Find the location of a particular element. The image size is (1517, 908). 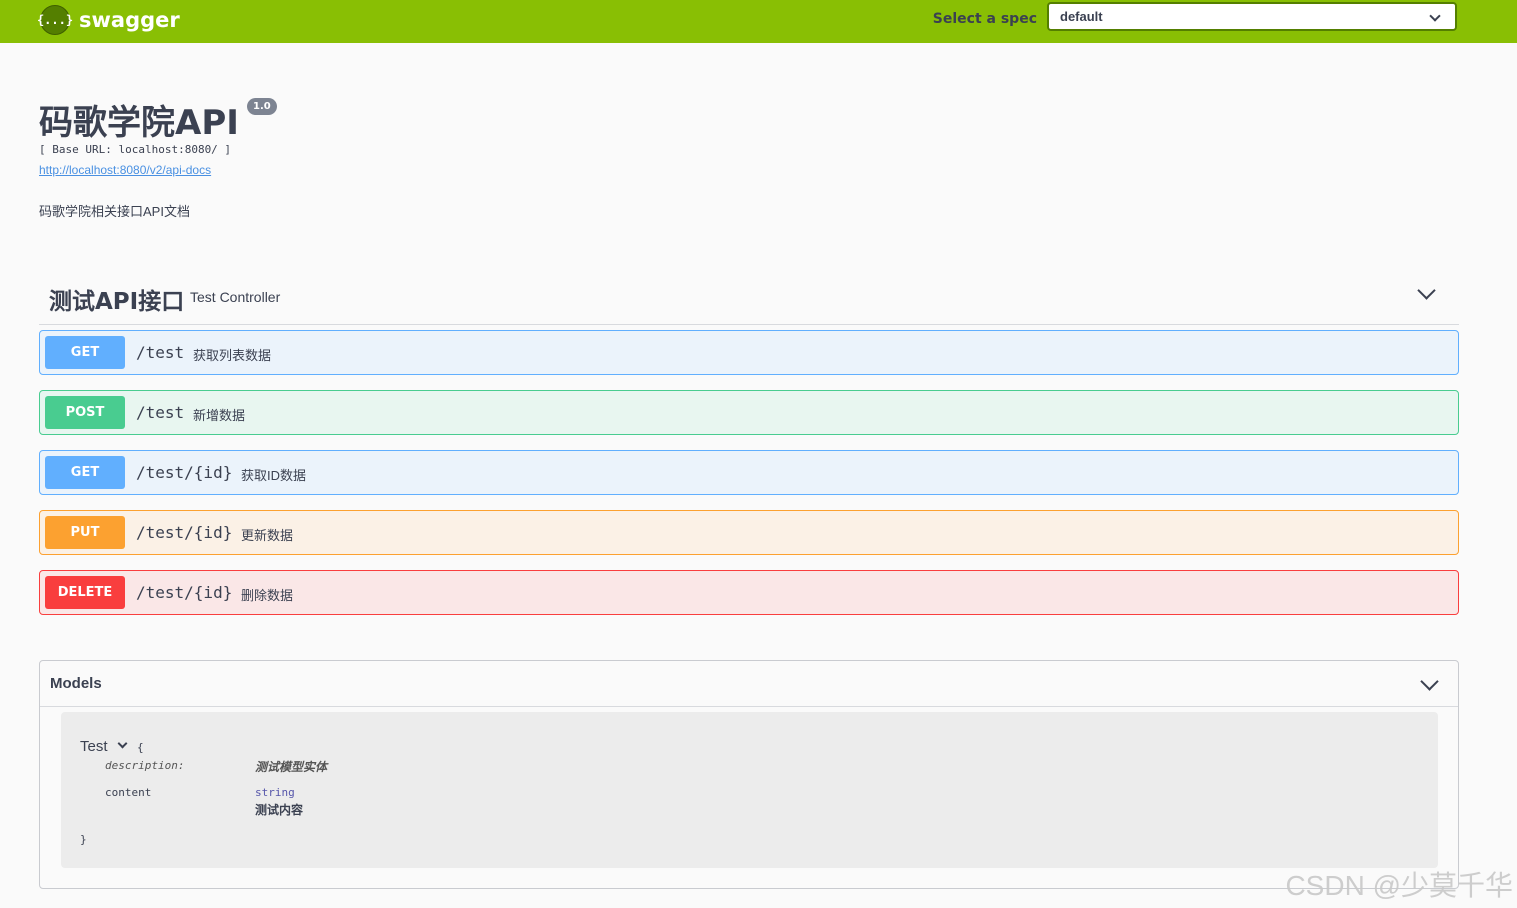

model-open-brace: { is located at coordinates (140, 747).